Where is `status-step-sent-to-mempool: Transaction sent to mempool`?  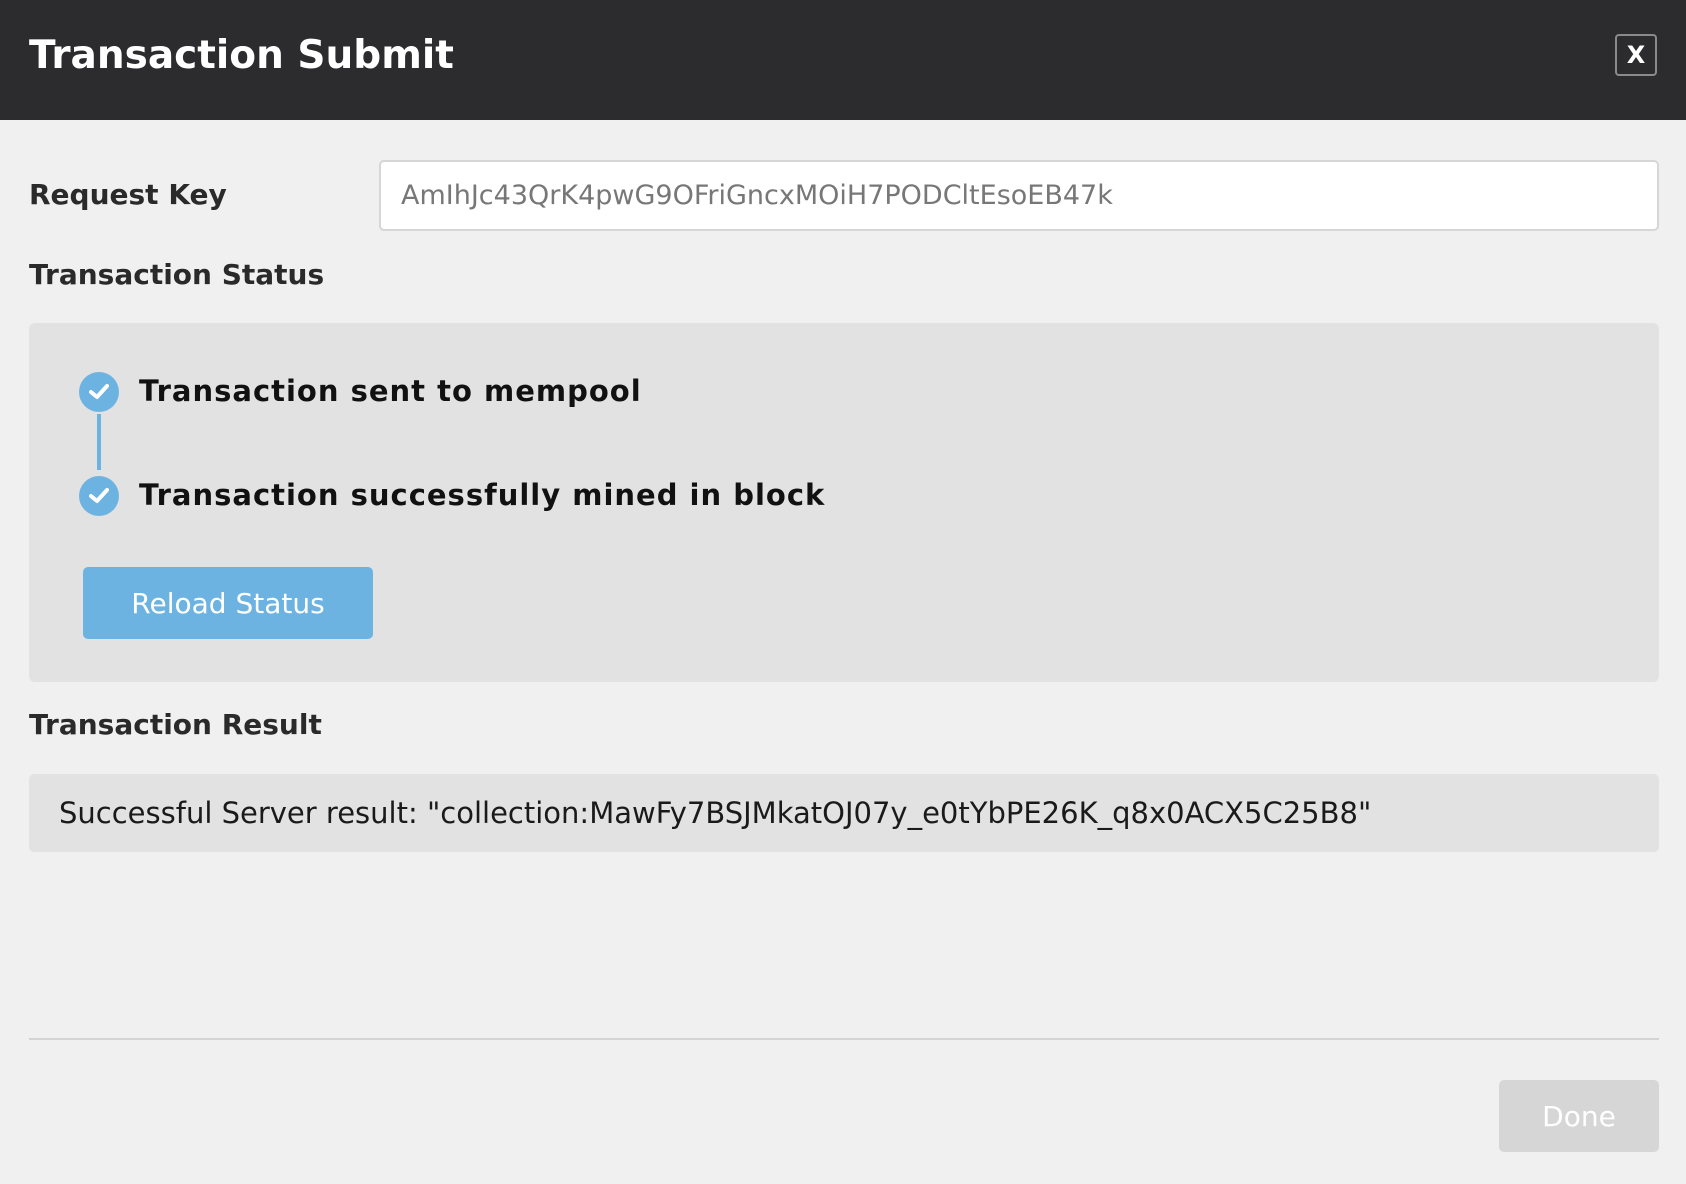 status-step-sent-to-mempool: Transaction sent to mempool is located at coordinates (390, 391).